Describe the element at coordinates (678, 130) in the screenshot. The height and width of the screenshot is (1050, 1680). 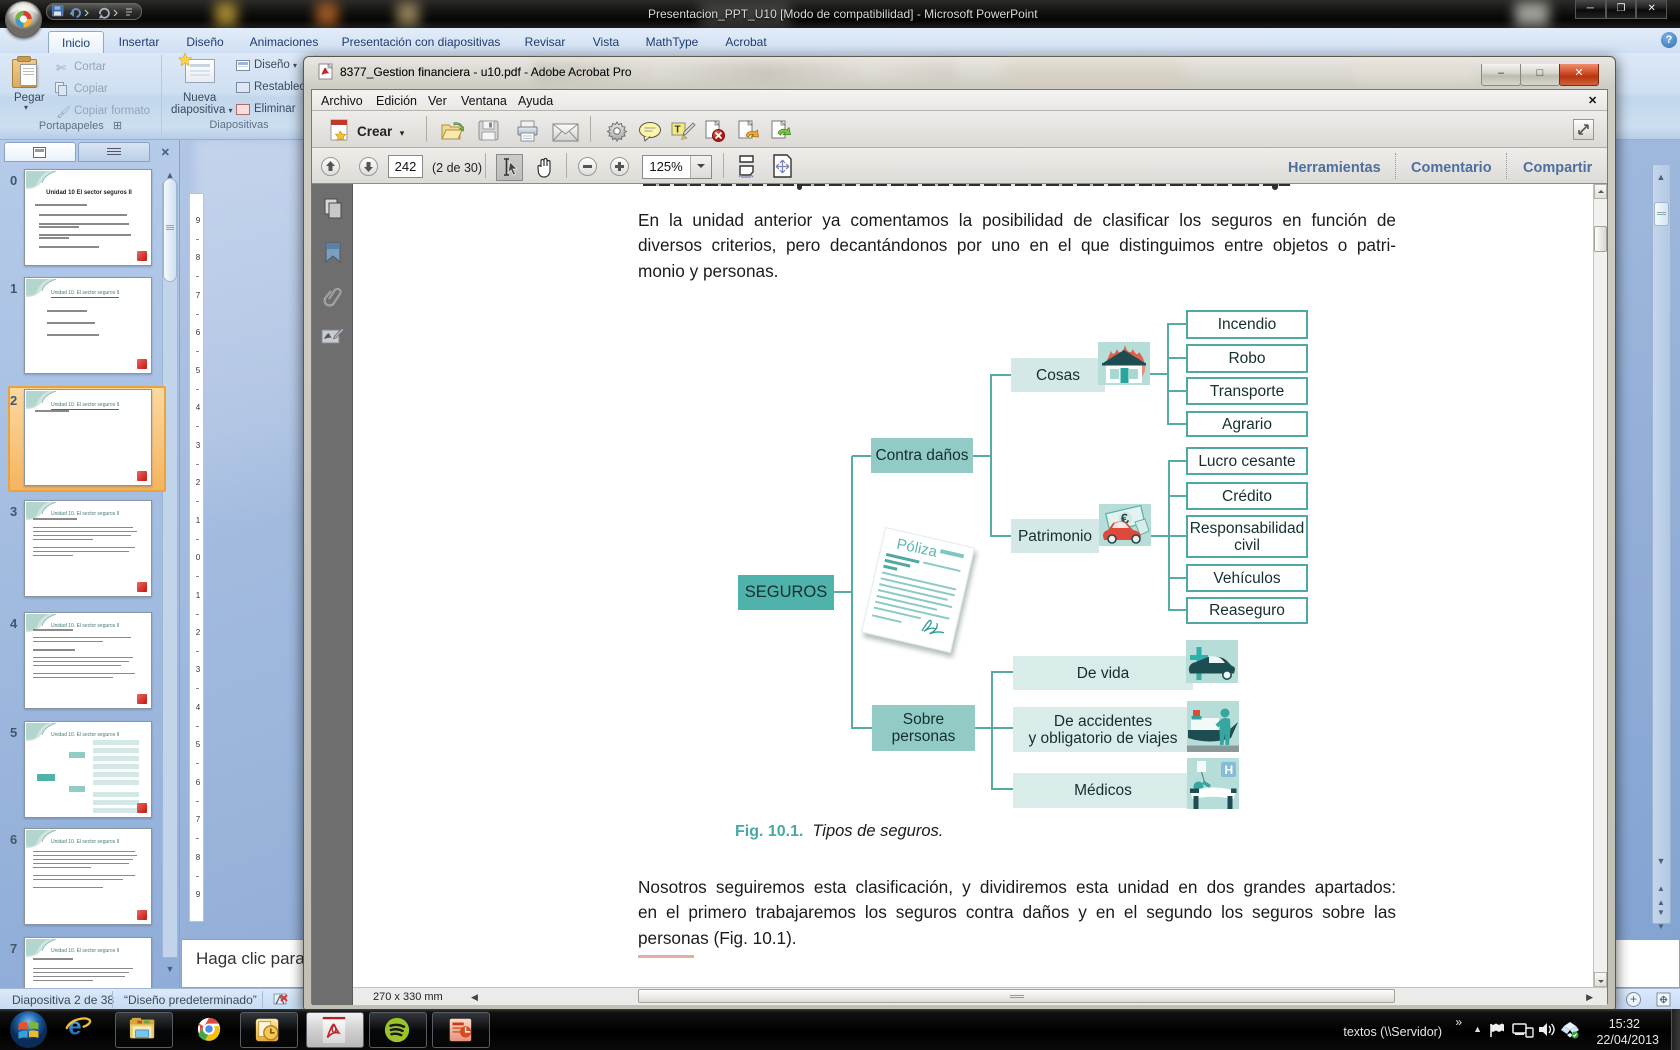
I see `svg-text: T` at that location.